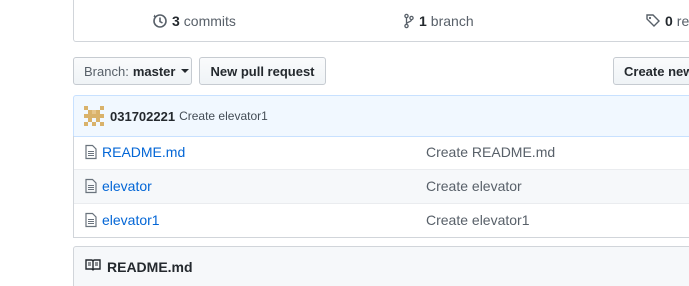  I want to click on create-new-file-button: Create new, so click(651, 71).